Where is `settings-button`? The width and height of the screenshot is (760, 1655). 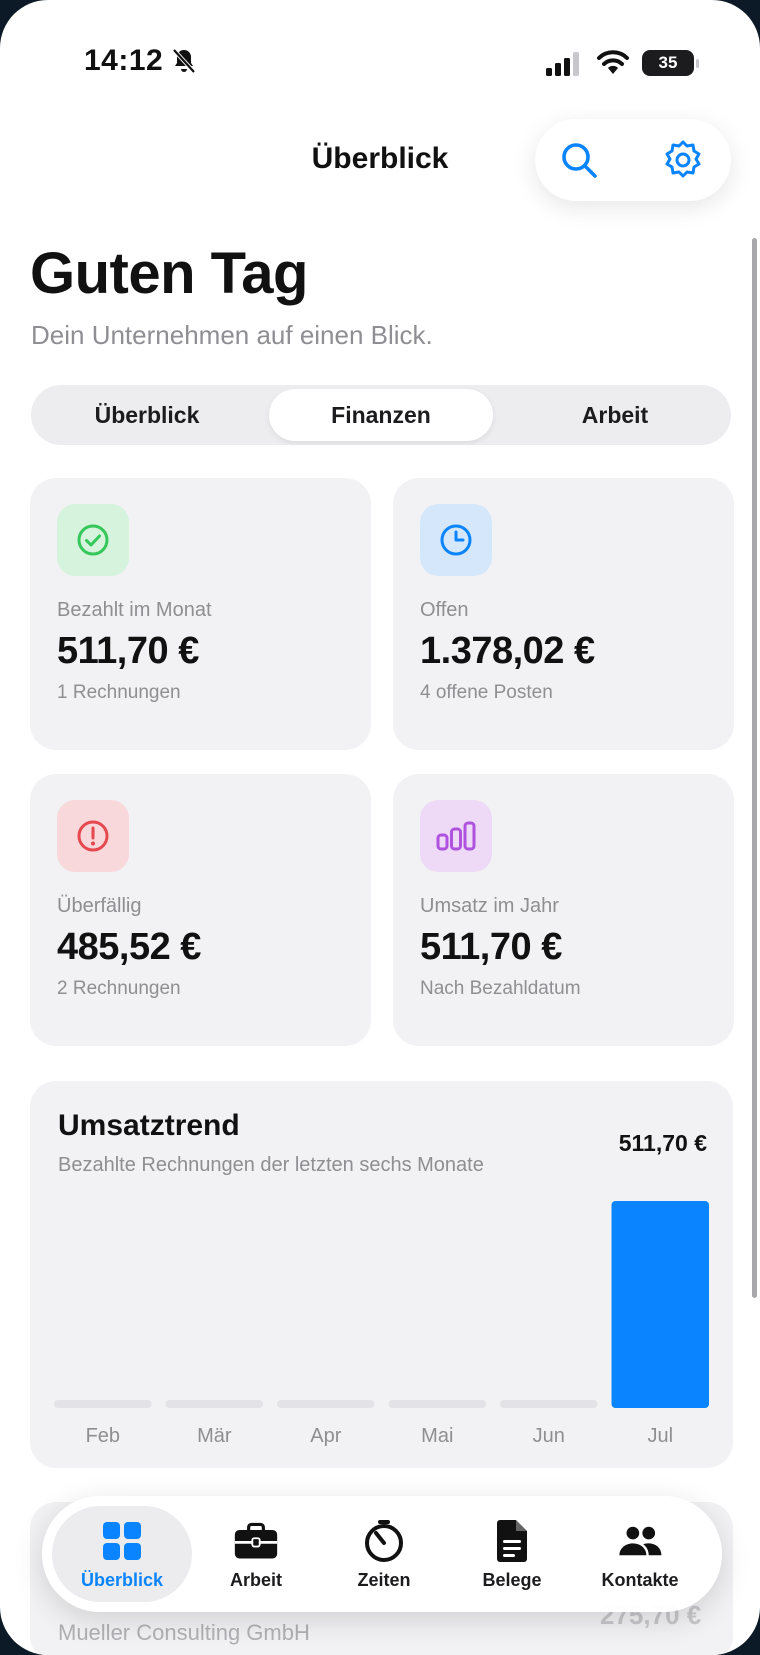
settings-button is located at coordinates (683, 160).